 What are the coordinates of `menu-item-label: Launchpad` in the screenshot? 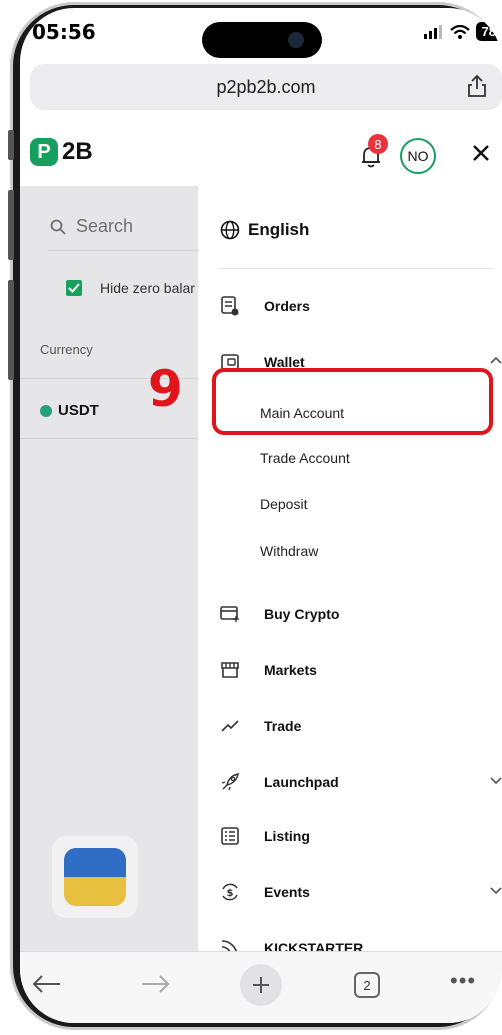 It's located at (301, 782).